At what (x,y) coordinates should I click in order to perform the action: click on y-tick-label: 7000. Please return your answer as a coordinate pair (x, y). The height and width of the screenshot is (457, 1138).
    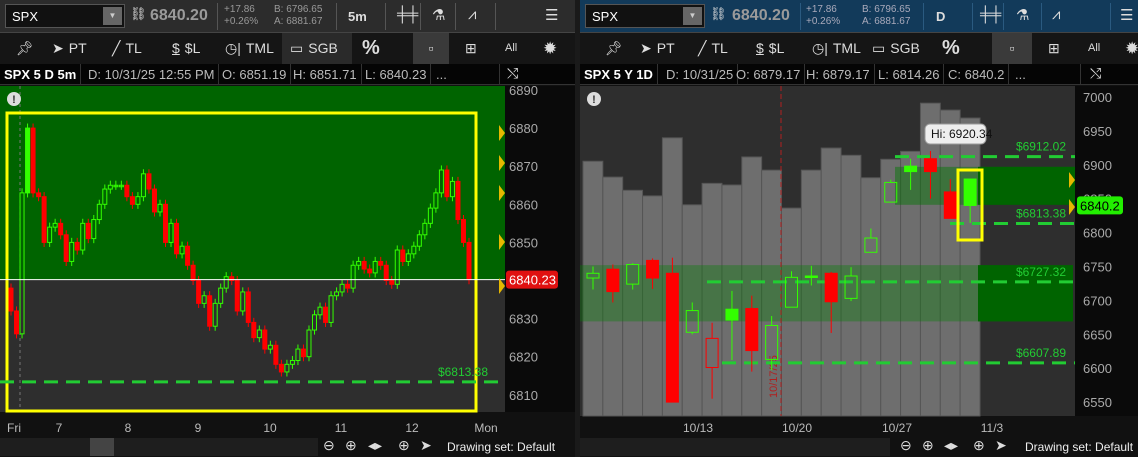
    Looking at the image, I should click on (1097, 97).